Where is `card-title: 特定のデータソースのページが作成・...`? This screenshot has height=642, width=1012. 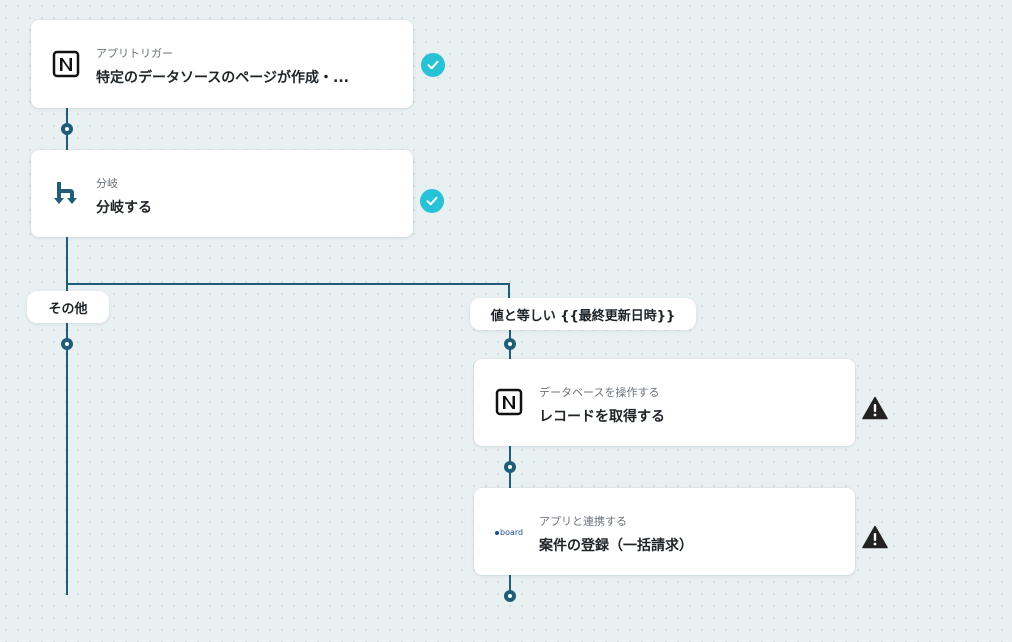 card-title: 特定のデータソースのページが作成・... is located at coordinates (222, 78).